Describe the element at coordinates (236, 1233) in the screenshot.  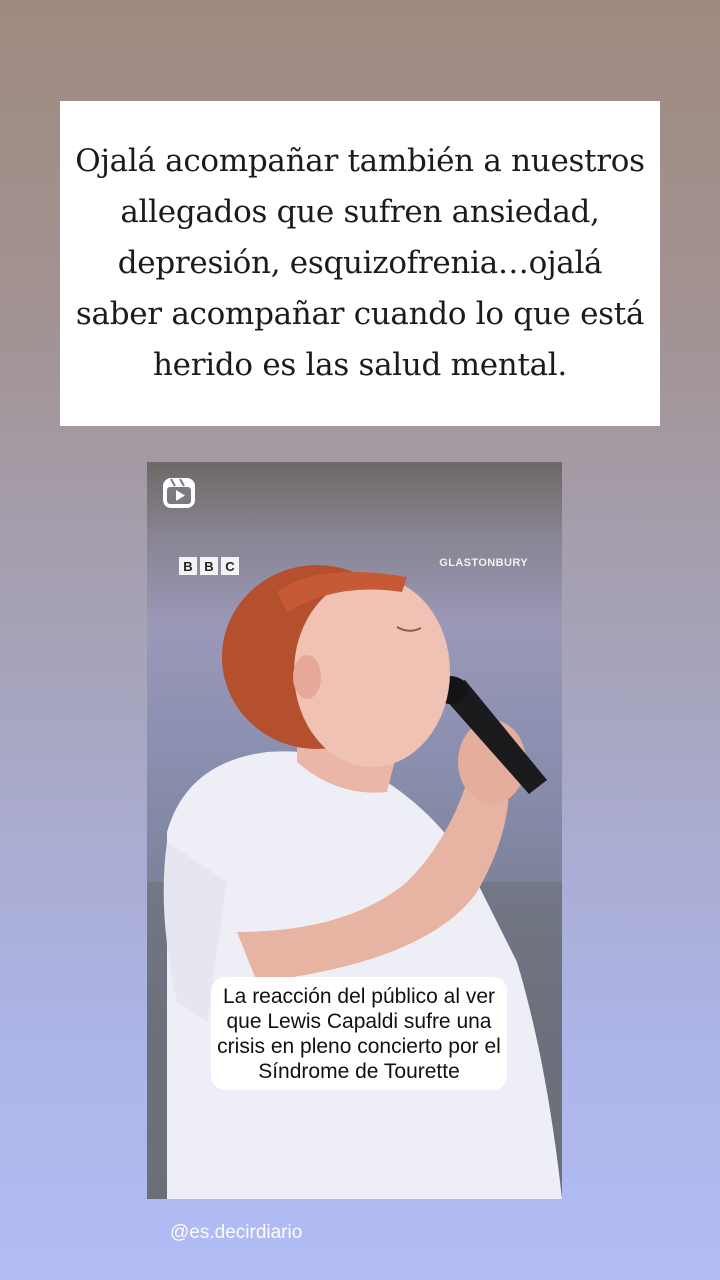
I see `username-tag: @es.decirdiario` at that location.